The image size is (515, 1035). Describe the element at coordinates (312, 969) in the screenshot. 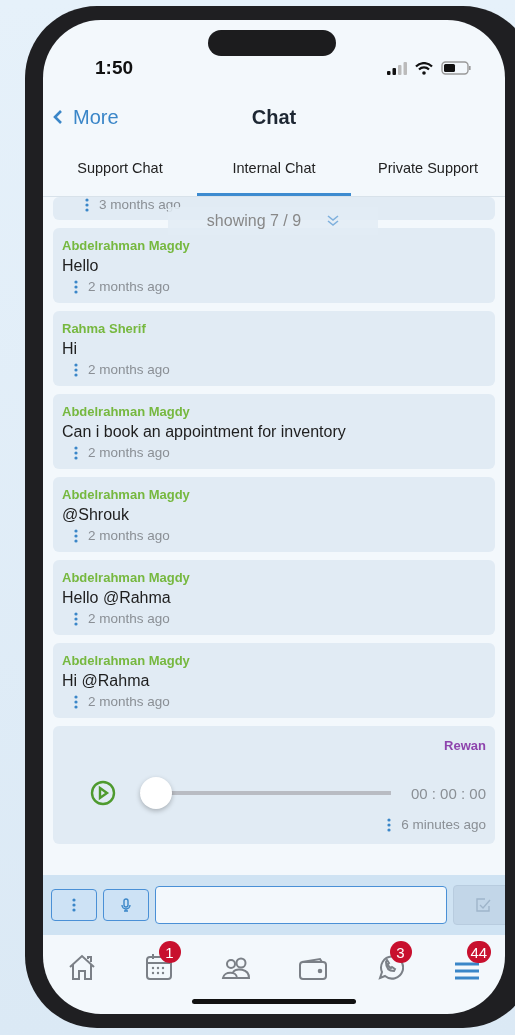

I see `wallet-icon` at that location.